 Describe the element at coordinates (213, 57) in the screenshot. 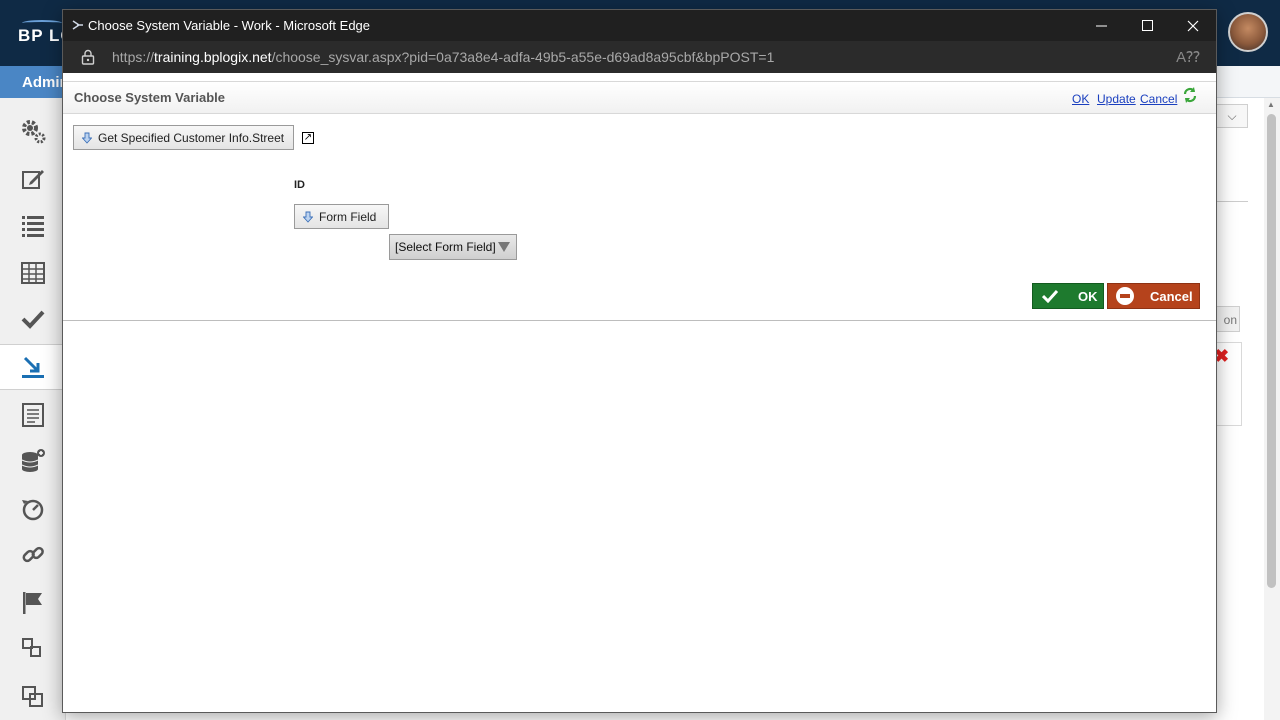

I see `url-host: training.bplogix.net` at that location.